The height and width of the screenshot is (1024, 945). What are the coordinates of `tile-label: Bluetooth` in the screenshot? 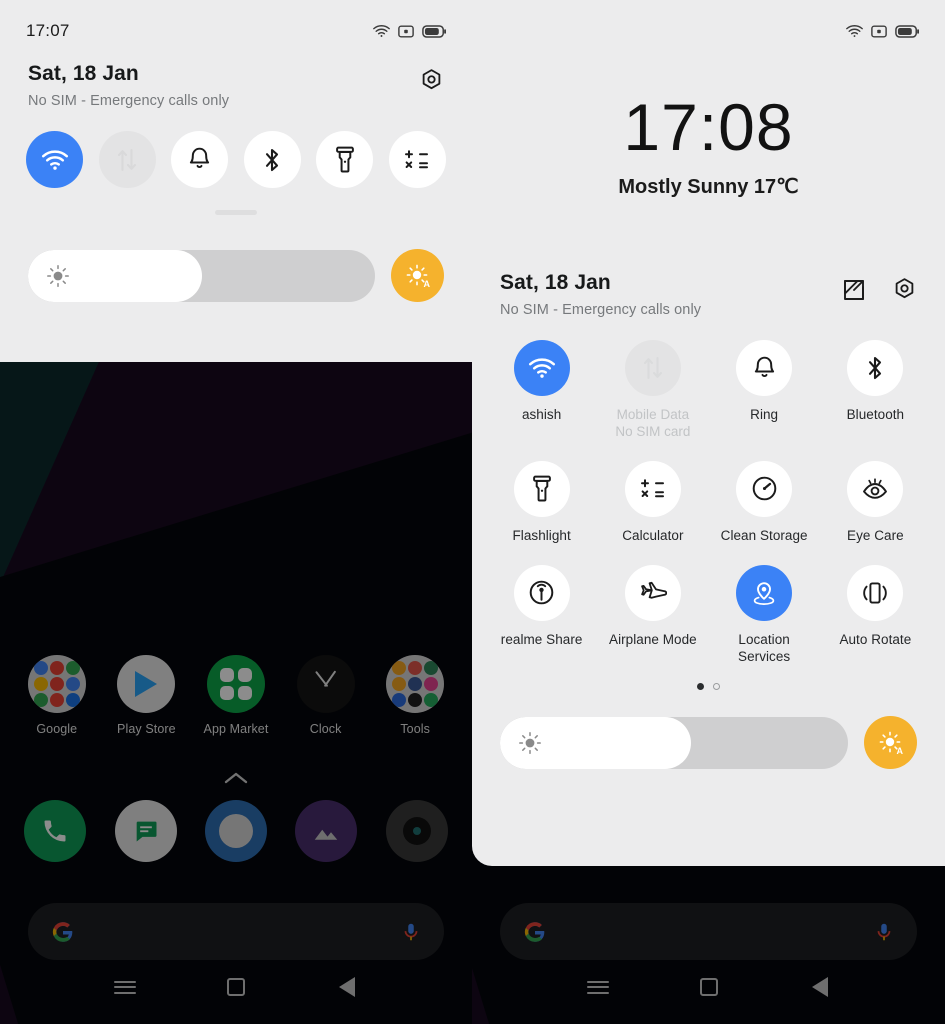 It's located at (875, 414).